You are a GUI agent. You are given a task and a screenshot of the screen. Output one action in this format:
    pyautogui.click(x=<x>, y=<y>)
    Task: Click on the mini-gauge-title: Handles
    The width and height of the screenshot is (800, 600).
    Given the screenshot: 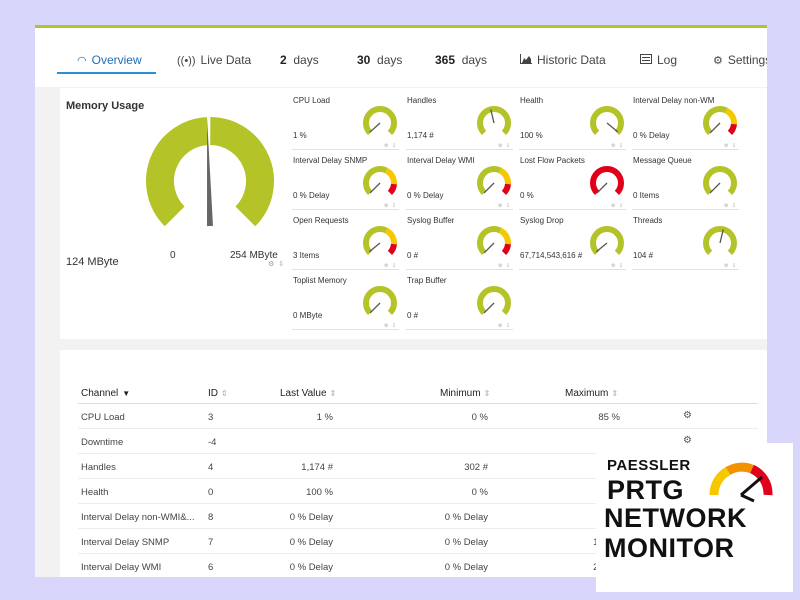 What is the action you would take?
    pyautogui.click(x=422, y=100)
    